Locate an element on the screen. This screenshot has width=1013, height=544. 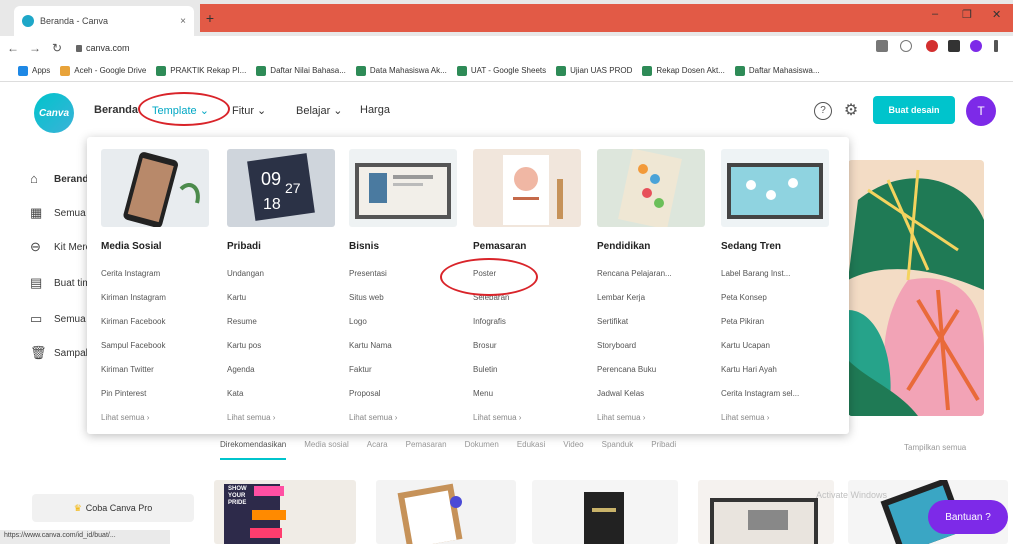
menu-column-title: Pendidikan is located at coordinates (623, 246).